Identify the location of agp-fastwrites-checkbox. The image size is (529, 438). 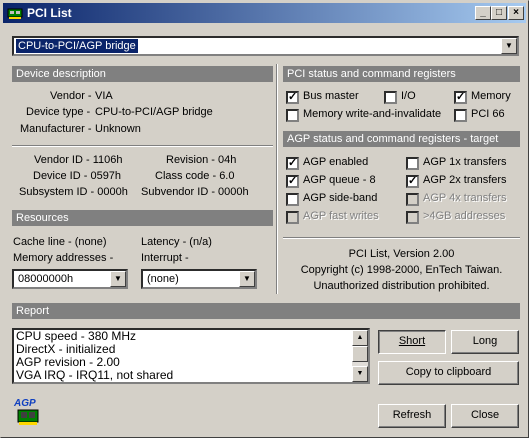
(292, 217).